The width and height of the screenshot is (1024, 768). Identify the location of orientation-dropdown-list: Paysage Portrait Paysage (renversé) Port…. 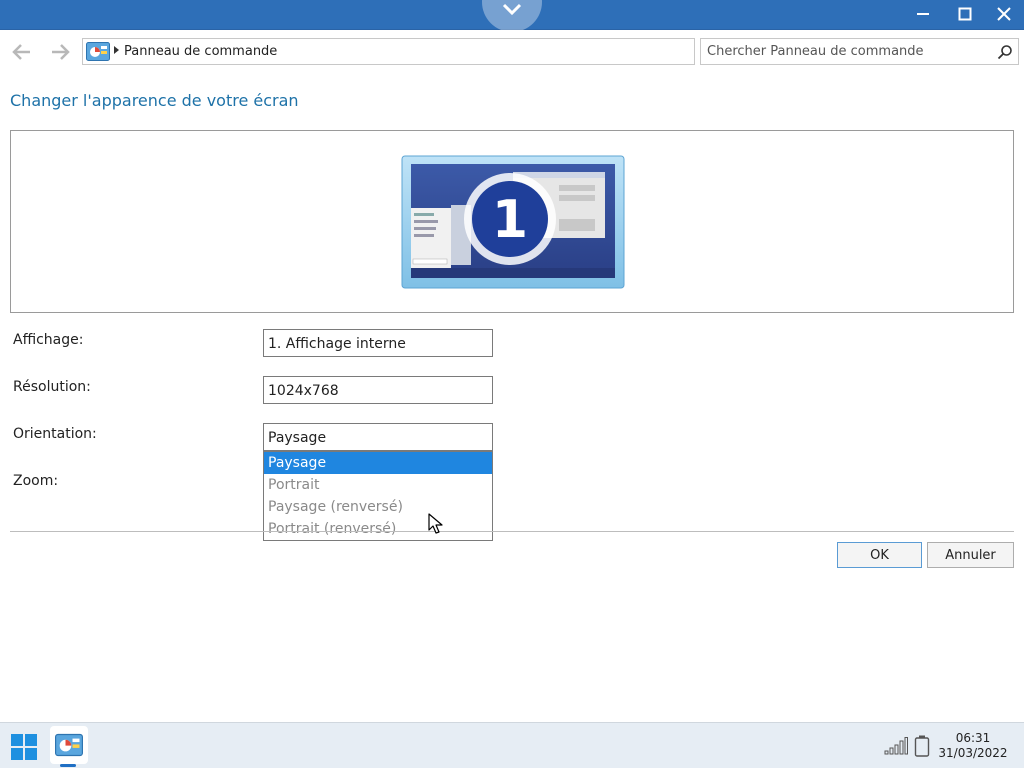
(378, 496).